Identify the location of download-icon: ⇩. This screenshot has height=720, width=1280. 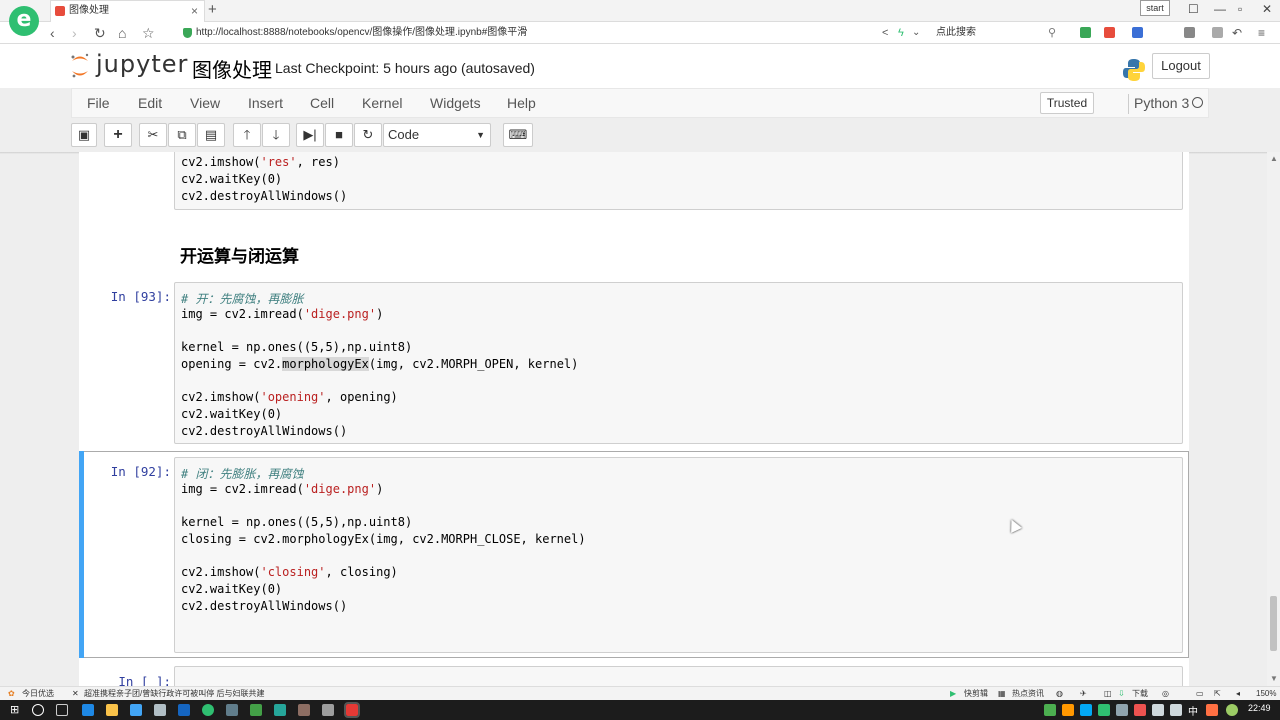
(1121, 694).